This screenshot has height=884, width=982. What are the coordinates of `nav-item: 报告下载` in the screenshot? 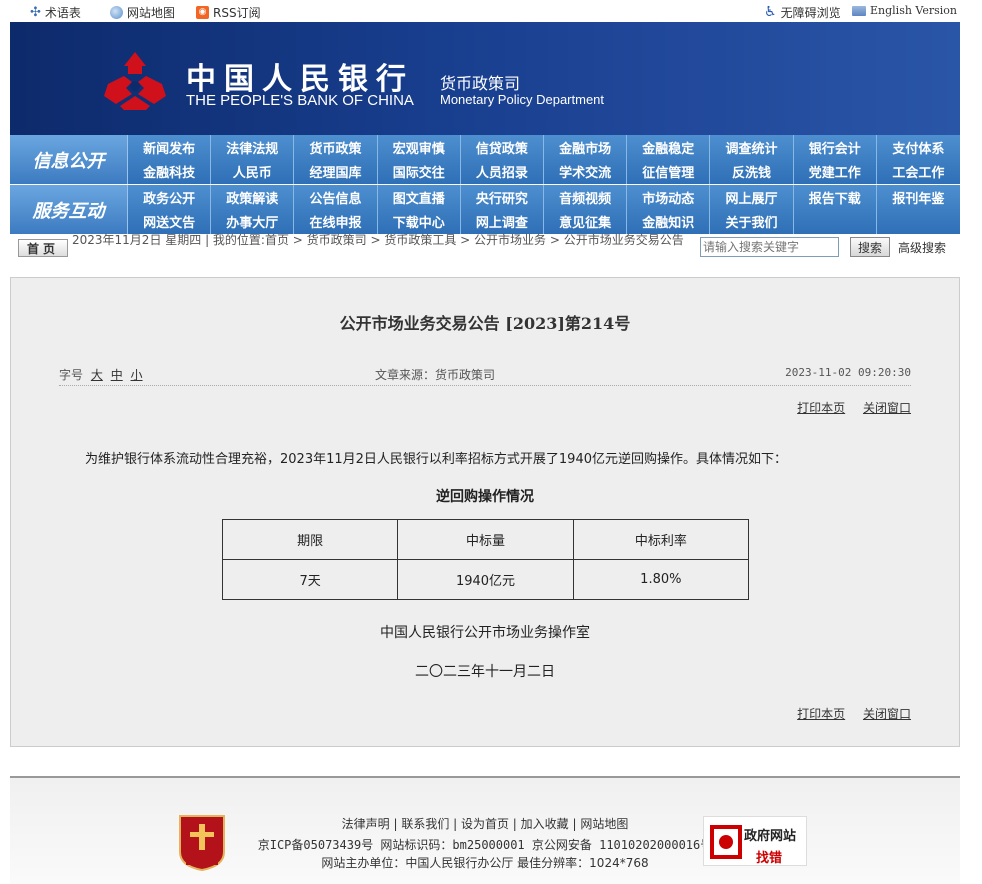 It's located at (835, 197).